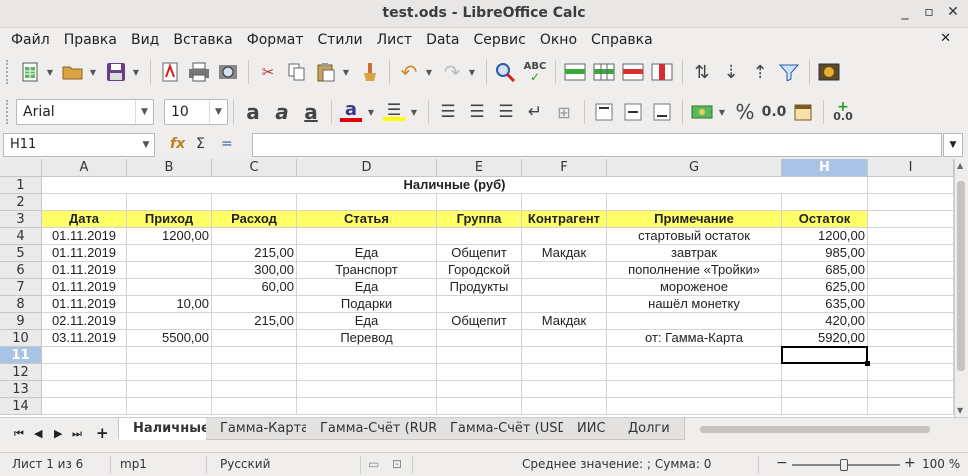 This screenshot has height=476, width=968. Describe the element at coordinates (21, 236) in the screenshot. I see `row-header: 4` at that location.